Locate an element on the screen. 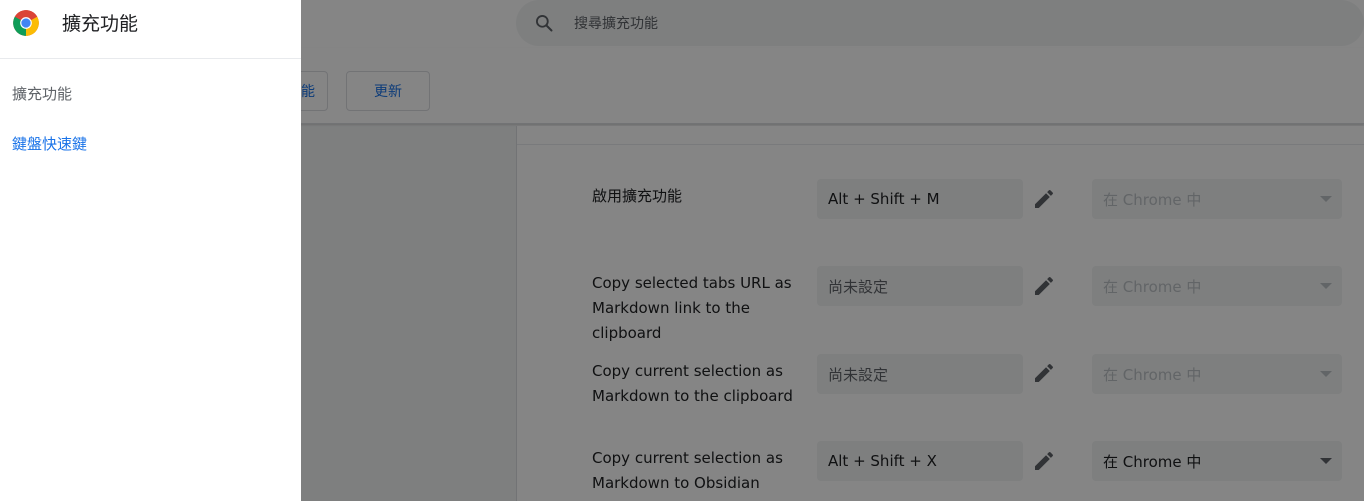  chrome-logo-icon is located at coordinates (26, 23).